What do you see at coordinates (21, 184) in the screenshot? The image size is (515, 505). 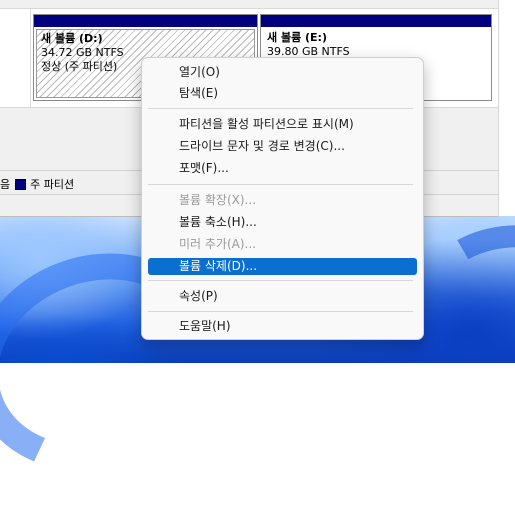 I see `primary-partition-swatch` at bounding box center [21, 184].